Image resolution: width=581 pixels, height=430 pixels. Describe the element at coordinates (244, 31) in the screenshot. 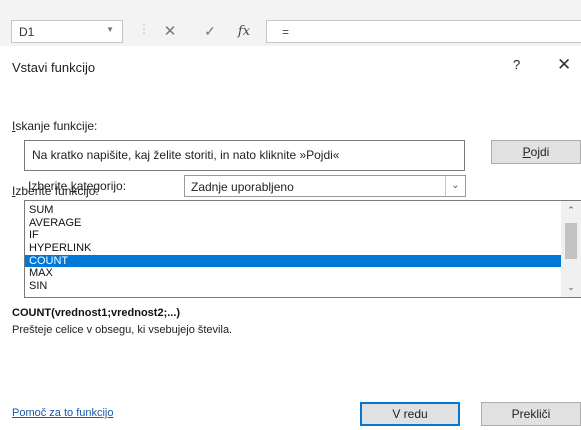

I see `insert-function-icon: fx` at that location.